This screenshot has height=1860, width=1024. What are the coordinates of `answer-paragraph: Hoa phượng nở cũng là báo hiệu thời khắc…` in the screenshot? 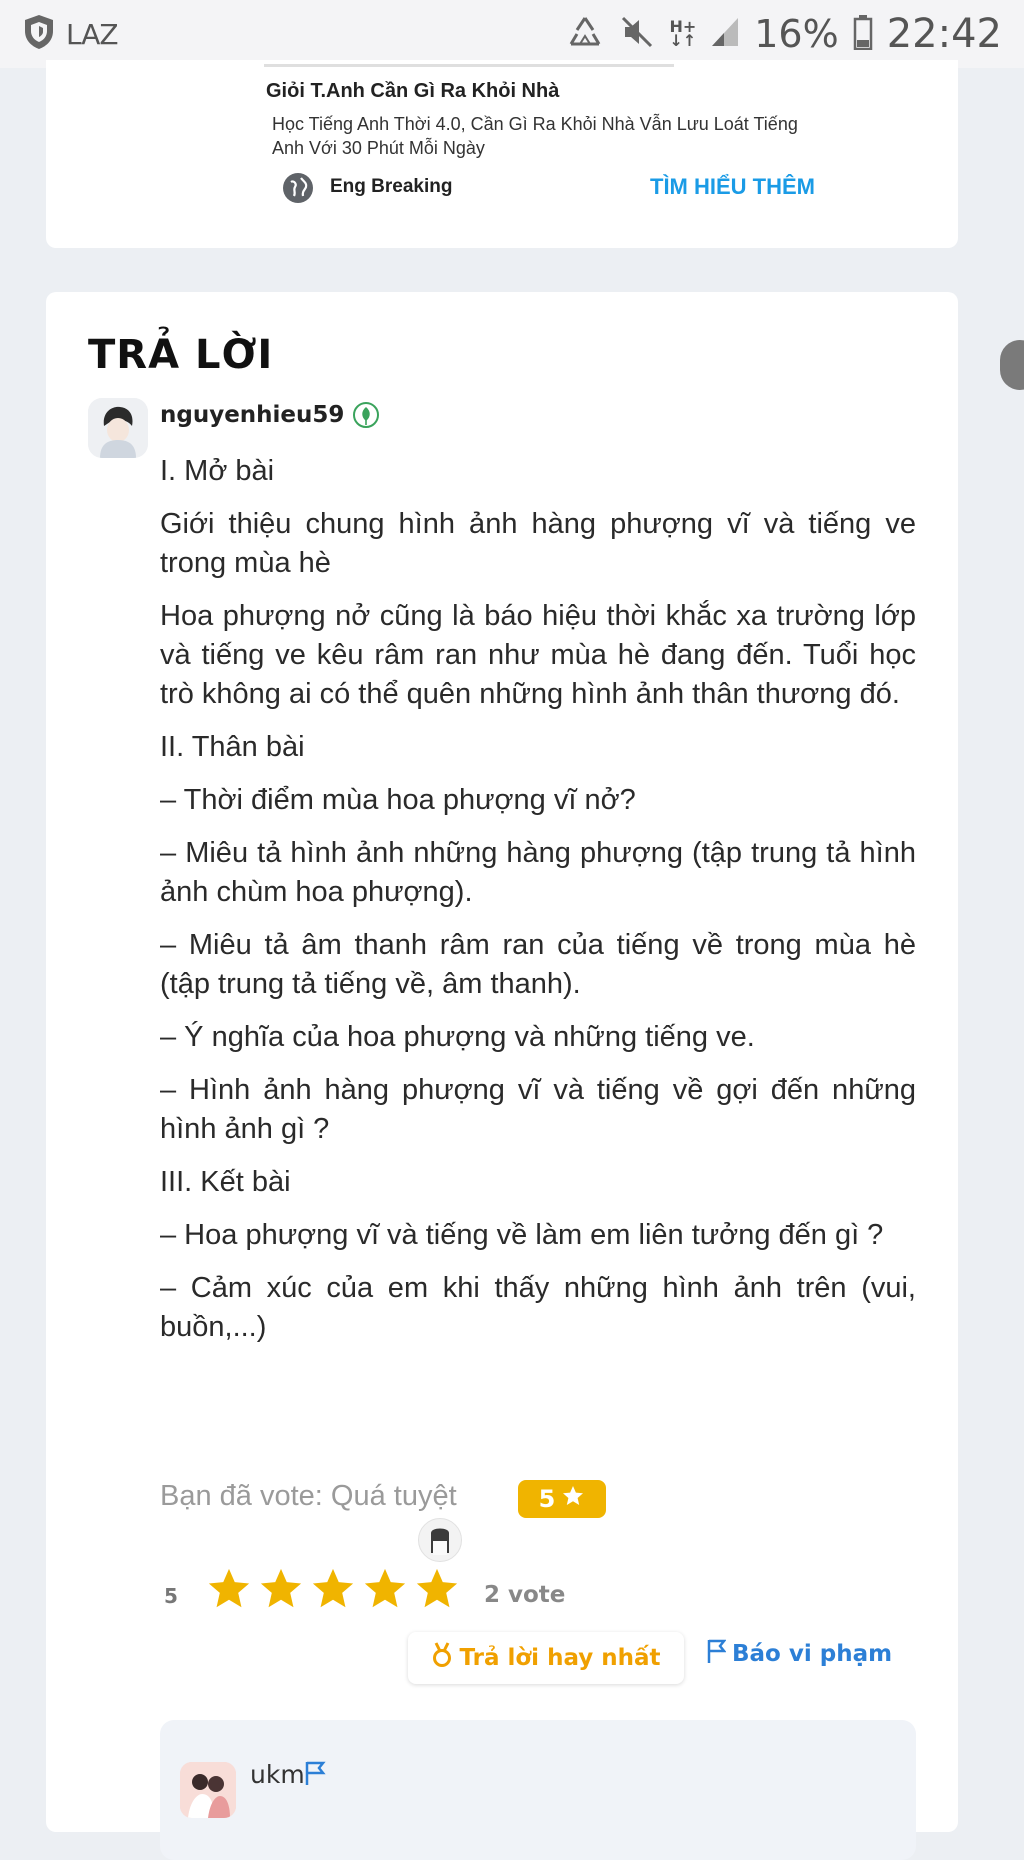 It's located at (538, 655).